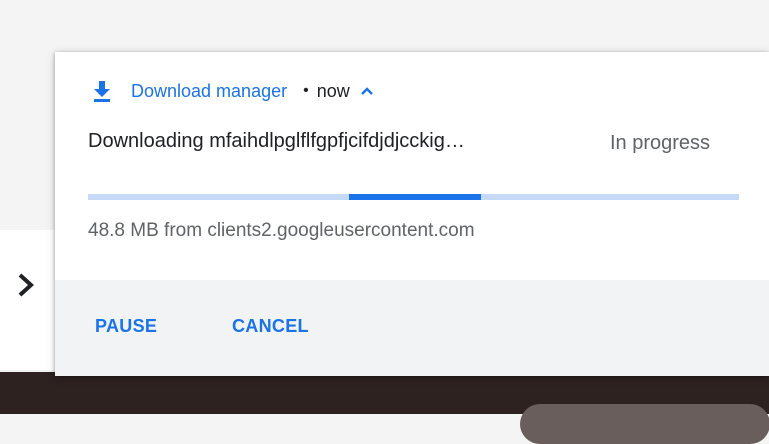  What do you see at coordinates (660, 143) in the screenshot?
I see `download-status: In progress` at bounding box center [660, 143].